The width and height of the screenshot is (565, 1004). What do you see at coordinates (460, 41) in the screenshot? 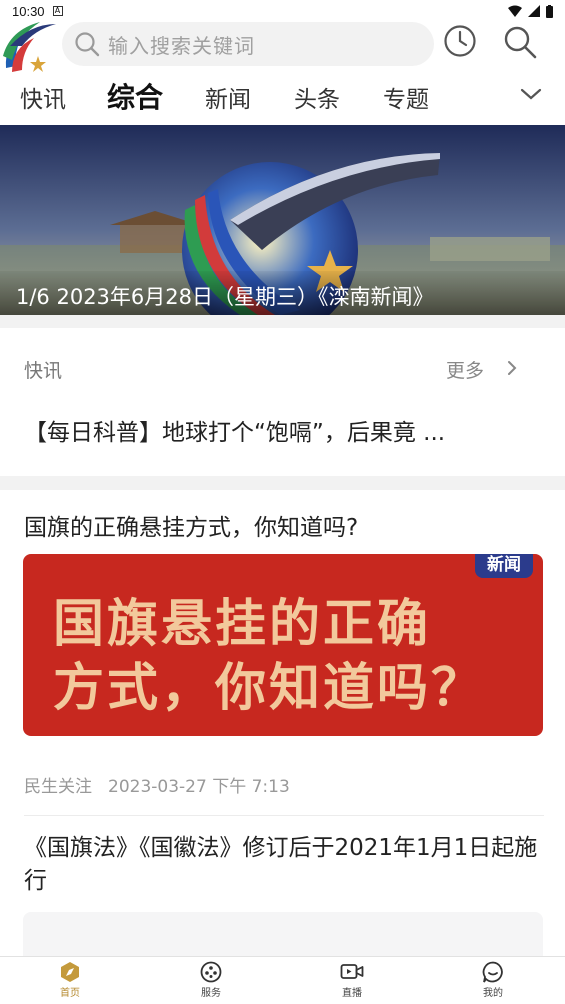
I see `history-clock-icon` at bounding box center [460, 41].